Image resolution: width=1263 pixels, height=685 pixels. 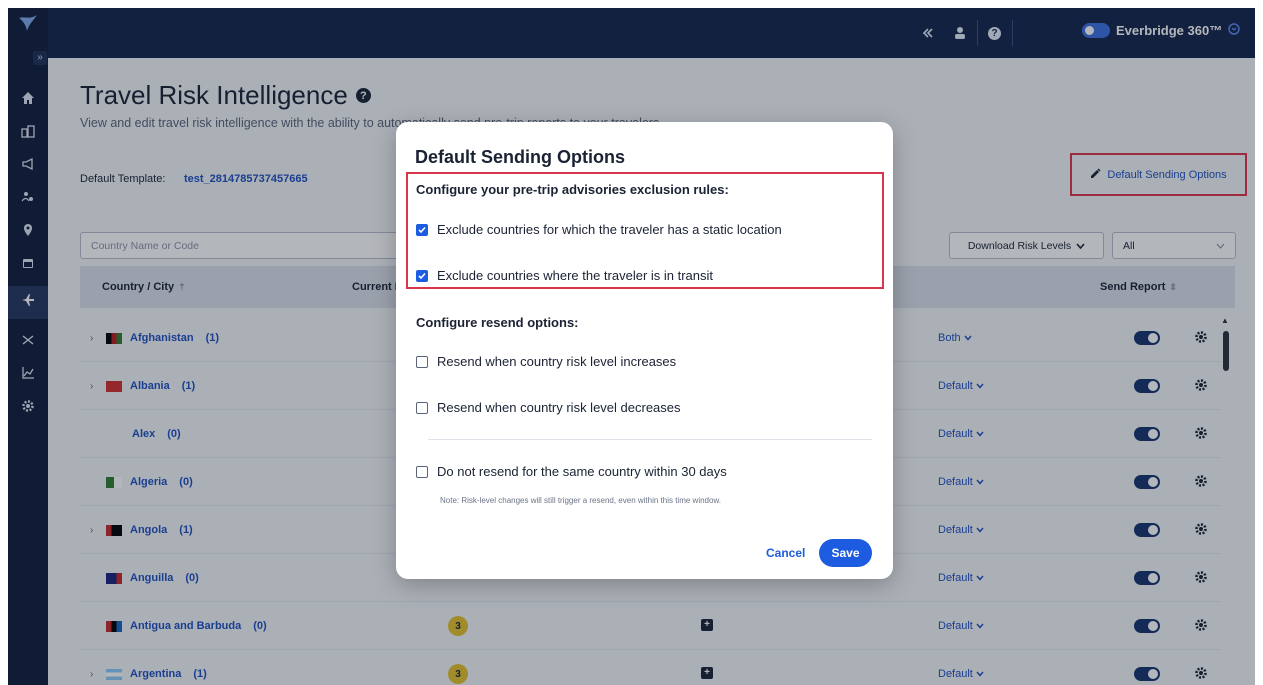 I want to click on resend-increase-label: Resend when country risk level increases, so click(x=557, y=361).